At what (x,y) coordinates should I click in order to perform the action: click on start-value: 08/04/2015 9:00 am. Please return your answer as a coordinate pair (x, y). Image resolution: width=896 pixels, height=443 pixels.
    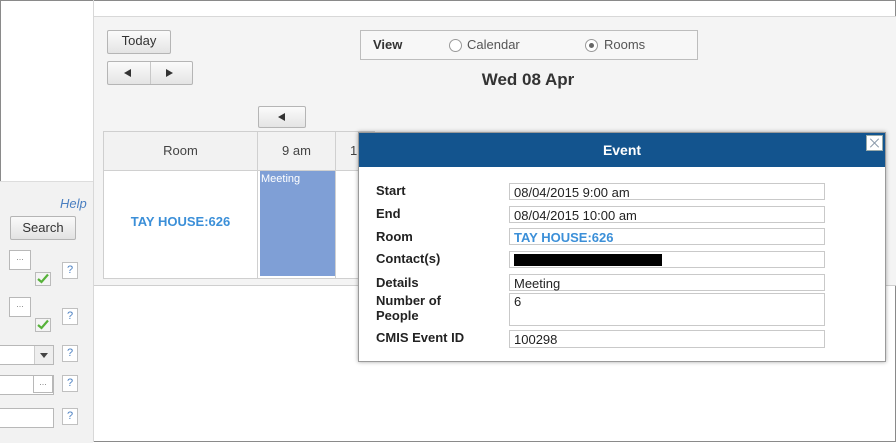
    Looking at the image, I should click on (667, 191).